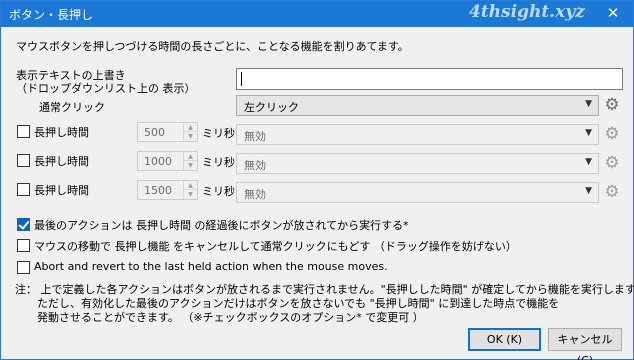 The width and height of the screenshot is (634, 360). I want to click on override-text-field, so click(429, 79).